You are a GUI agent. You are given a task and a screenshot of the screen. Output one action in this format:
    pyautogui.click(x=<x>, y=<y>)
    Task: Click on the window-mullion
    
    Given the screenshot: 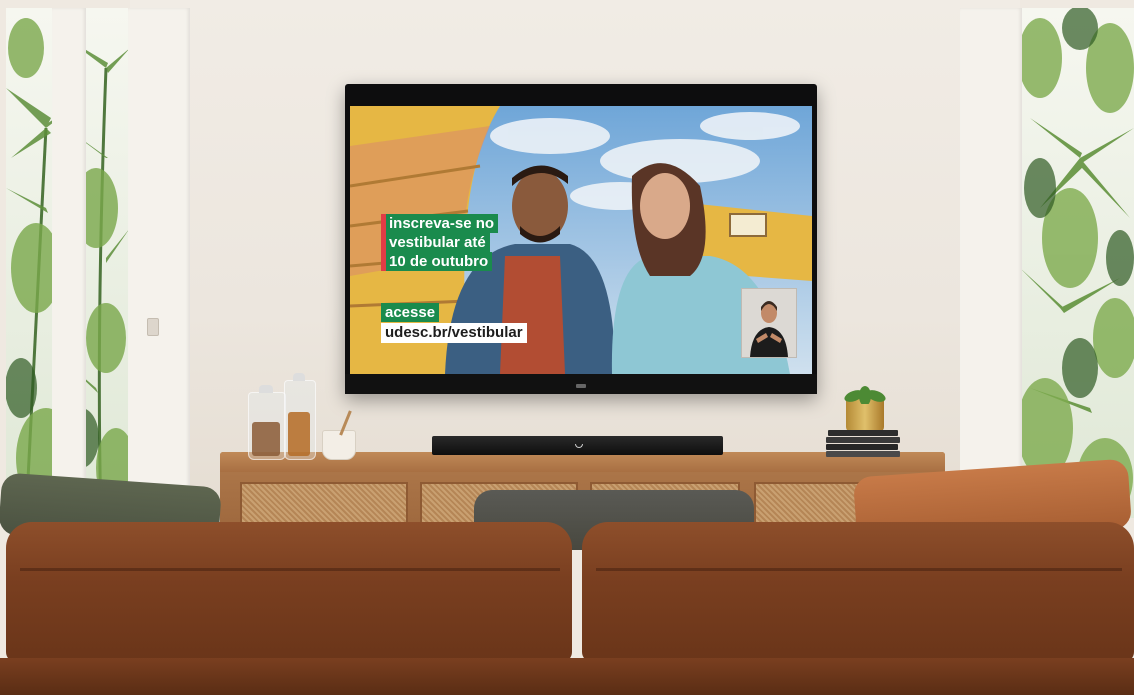 What is the action you would take?
    pyautogui.click(x=69, y=248)
    